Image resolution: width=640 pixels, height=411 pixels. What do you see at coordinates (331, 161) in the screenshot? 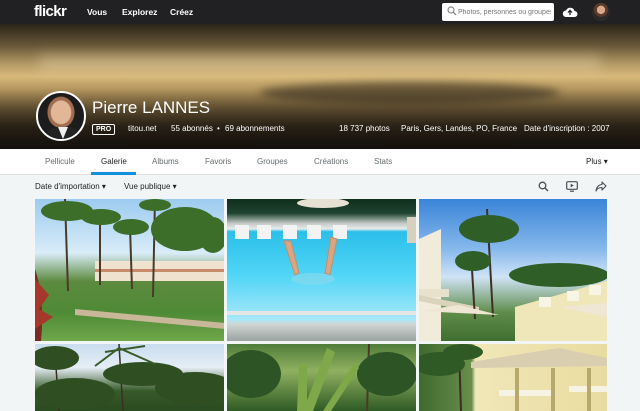
I see `tab-creations: Créations` at bounding box center [331, 161].